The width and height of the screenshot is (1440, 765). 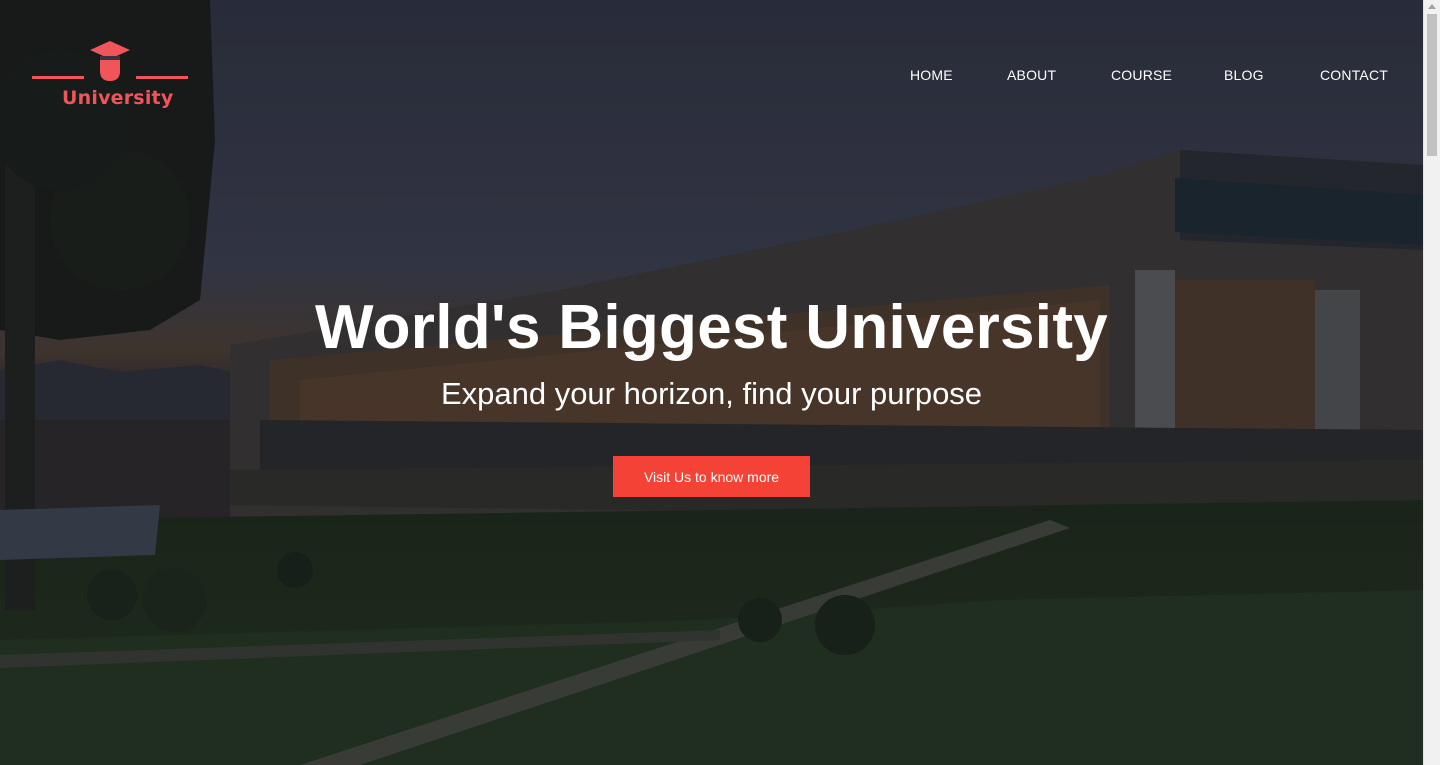 I want to click on nav-item-blog: BLOG, so click(x=1244, y=75).